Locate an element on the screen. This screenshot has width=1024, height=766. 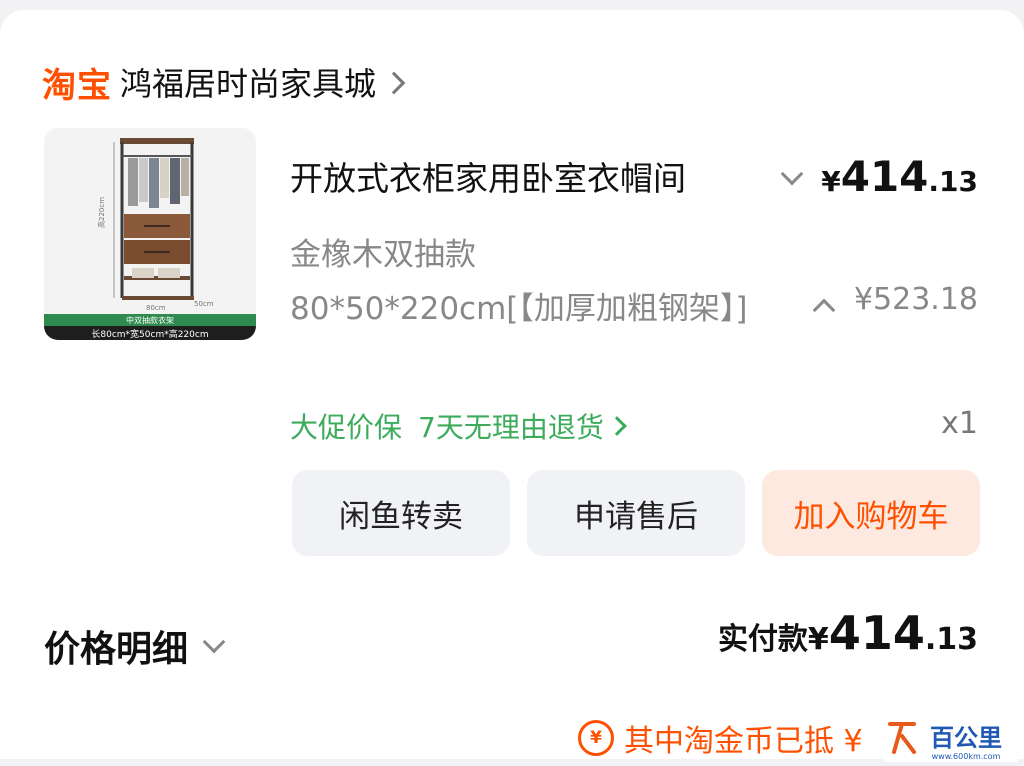
title-fade is located at coordinates (720, 174).